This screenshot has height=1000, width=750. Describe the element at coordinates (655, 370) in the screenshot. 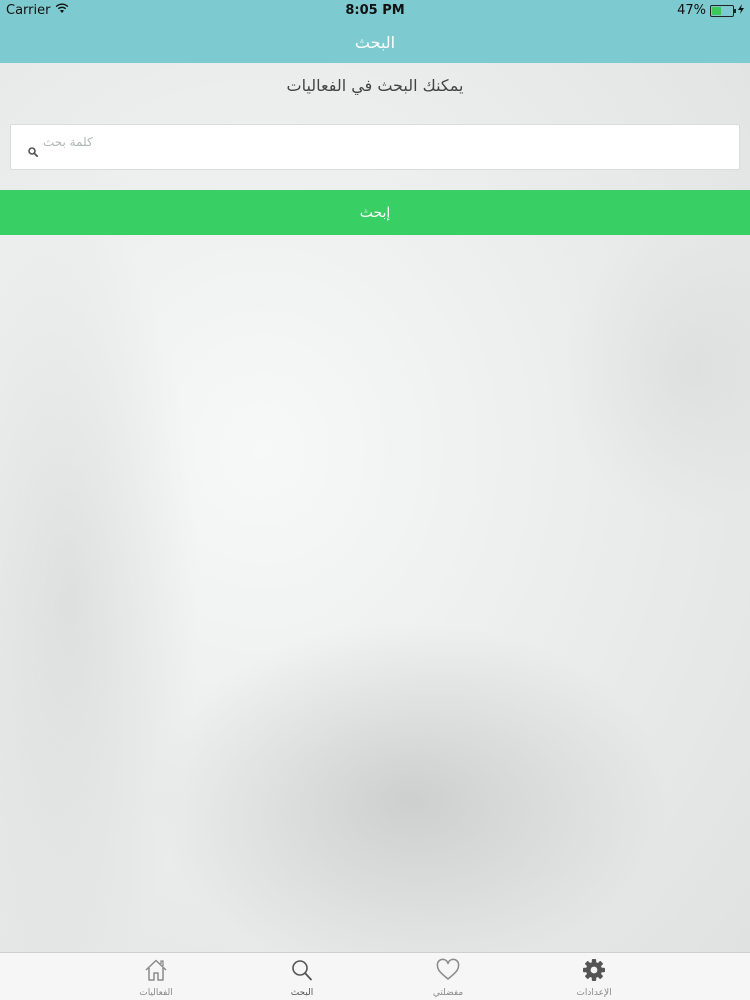

I see `background-blur` at that location.